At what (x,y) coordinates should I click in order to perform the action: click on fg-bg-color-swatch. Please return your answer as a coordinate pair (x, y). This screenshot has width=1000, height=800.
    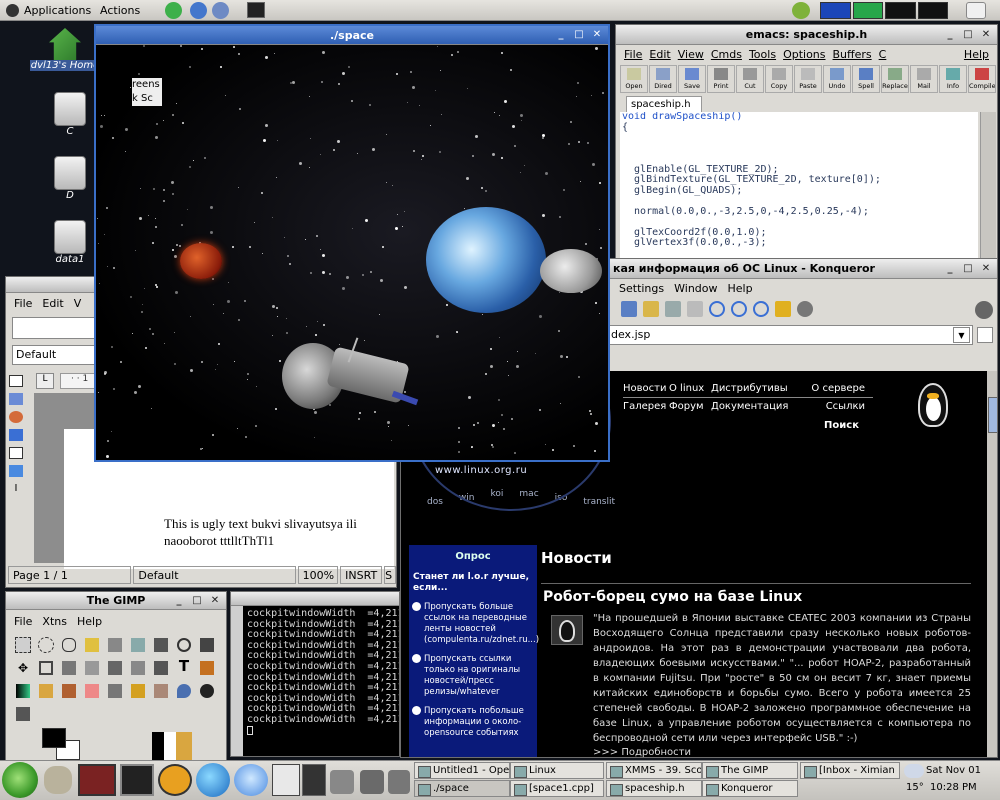
    Looking at the image, I should click on (62, 746).